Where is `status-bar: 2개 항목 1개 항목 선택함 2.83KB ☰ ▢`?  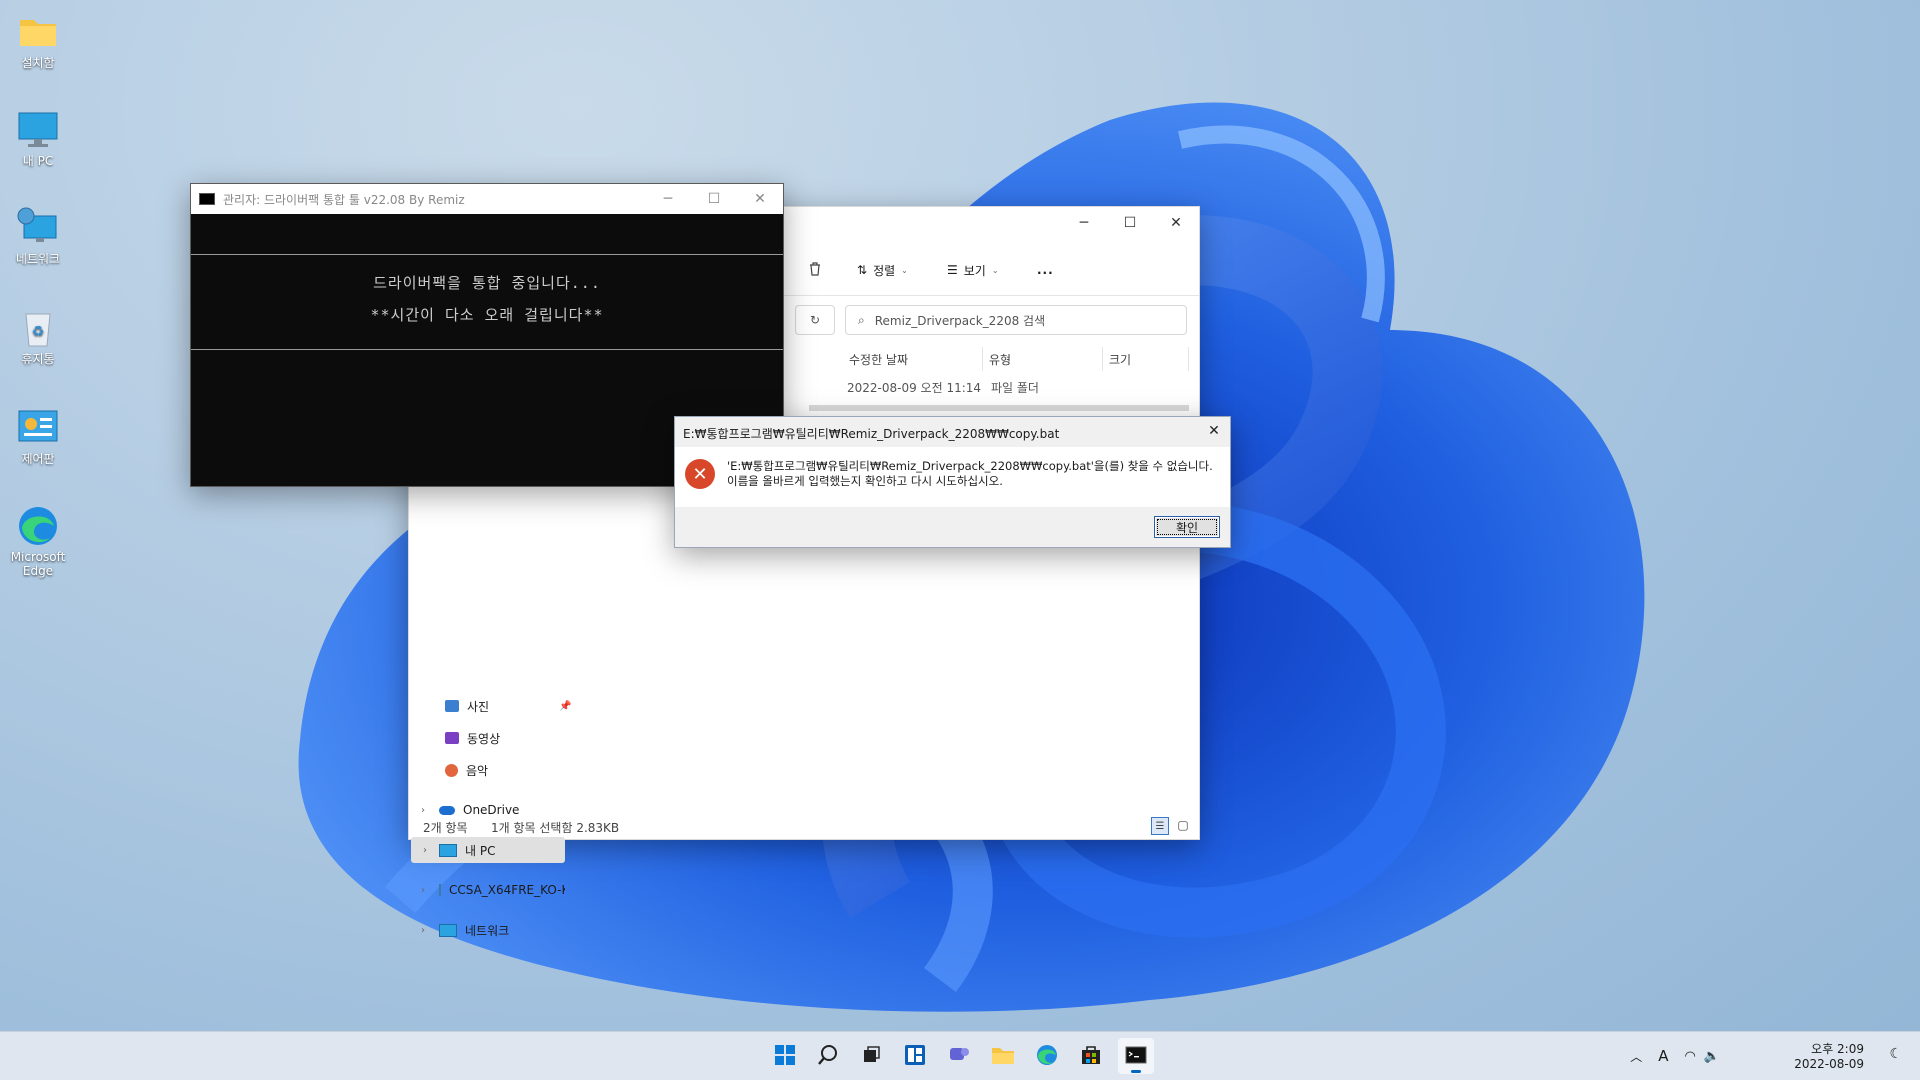 status-bar: 2개 항목 1개 항목 선택함 2.83KB ☰ ▢ is located at coordinates (804, 826).